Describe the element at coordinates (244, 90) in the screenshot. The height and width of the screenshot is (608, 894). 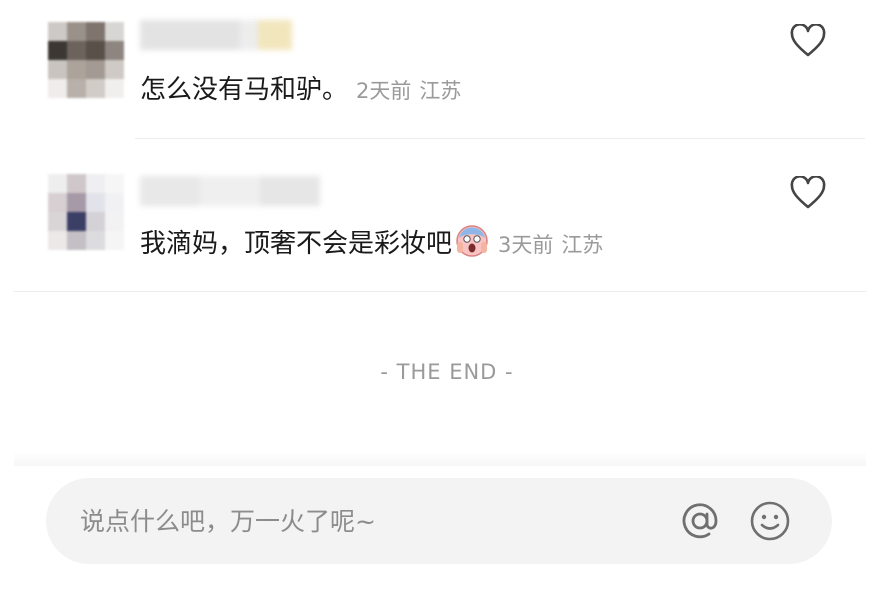
I see `comment-text: 怎么没有马和驴。` at that location.